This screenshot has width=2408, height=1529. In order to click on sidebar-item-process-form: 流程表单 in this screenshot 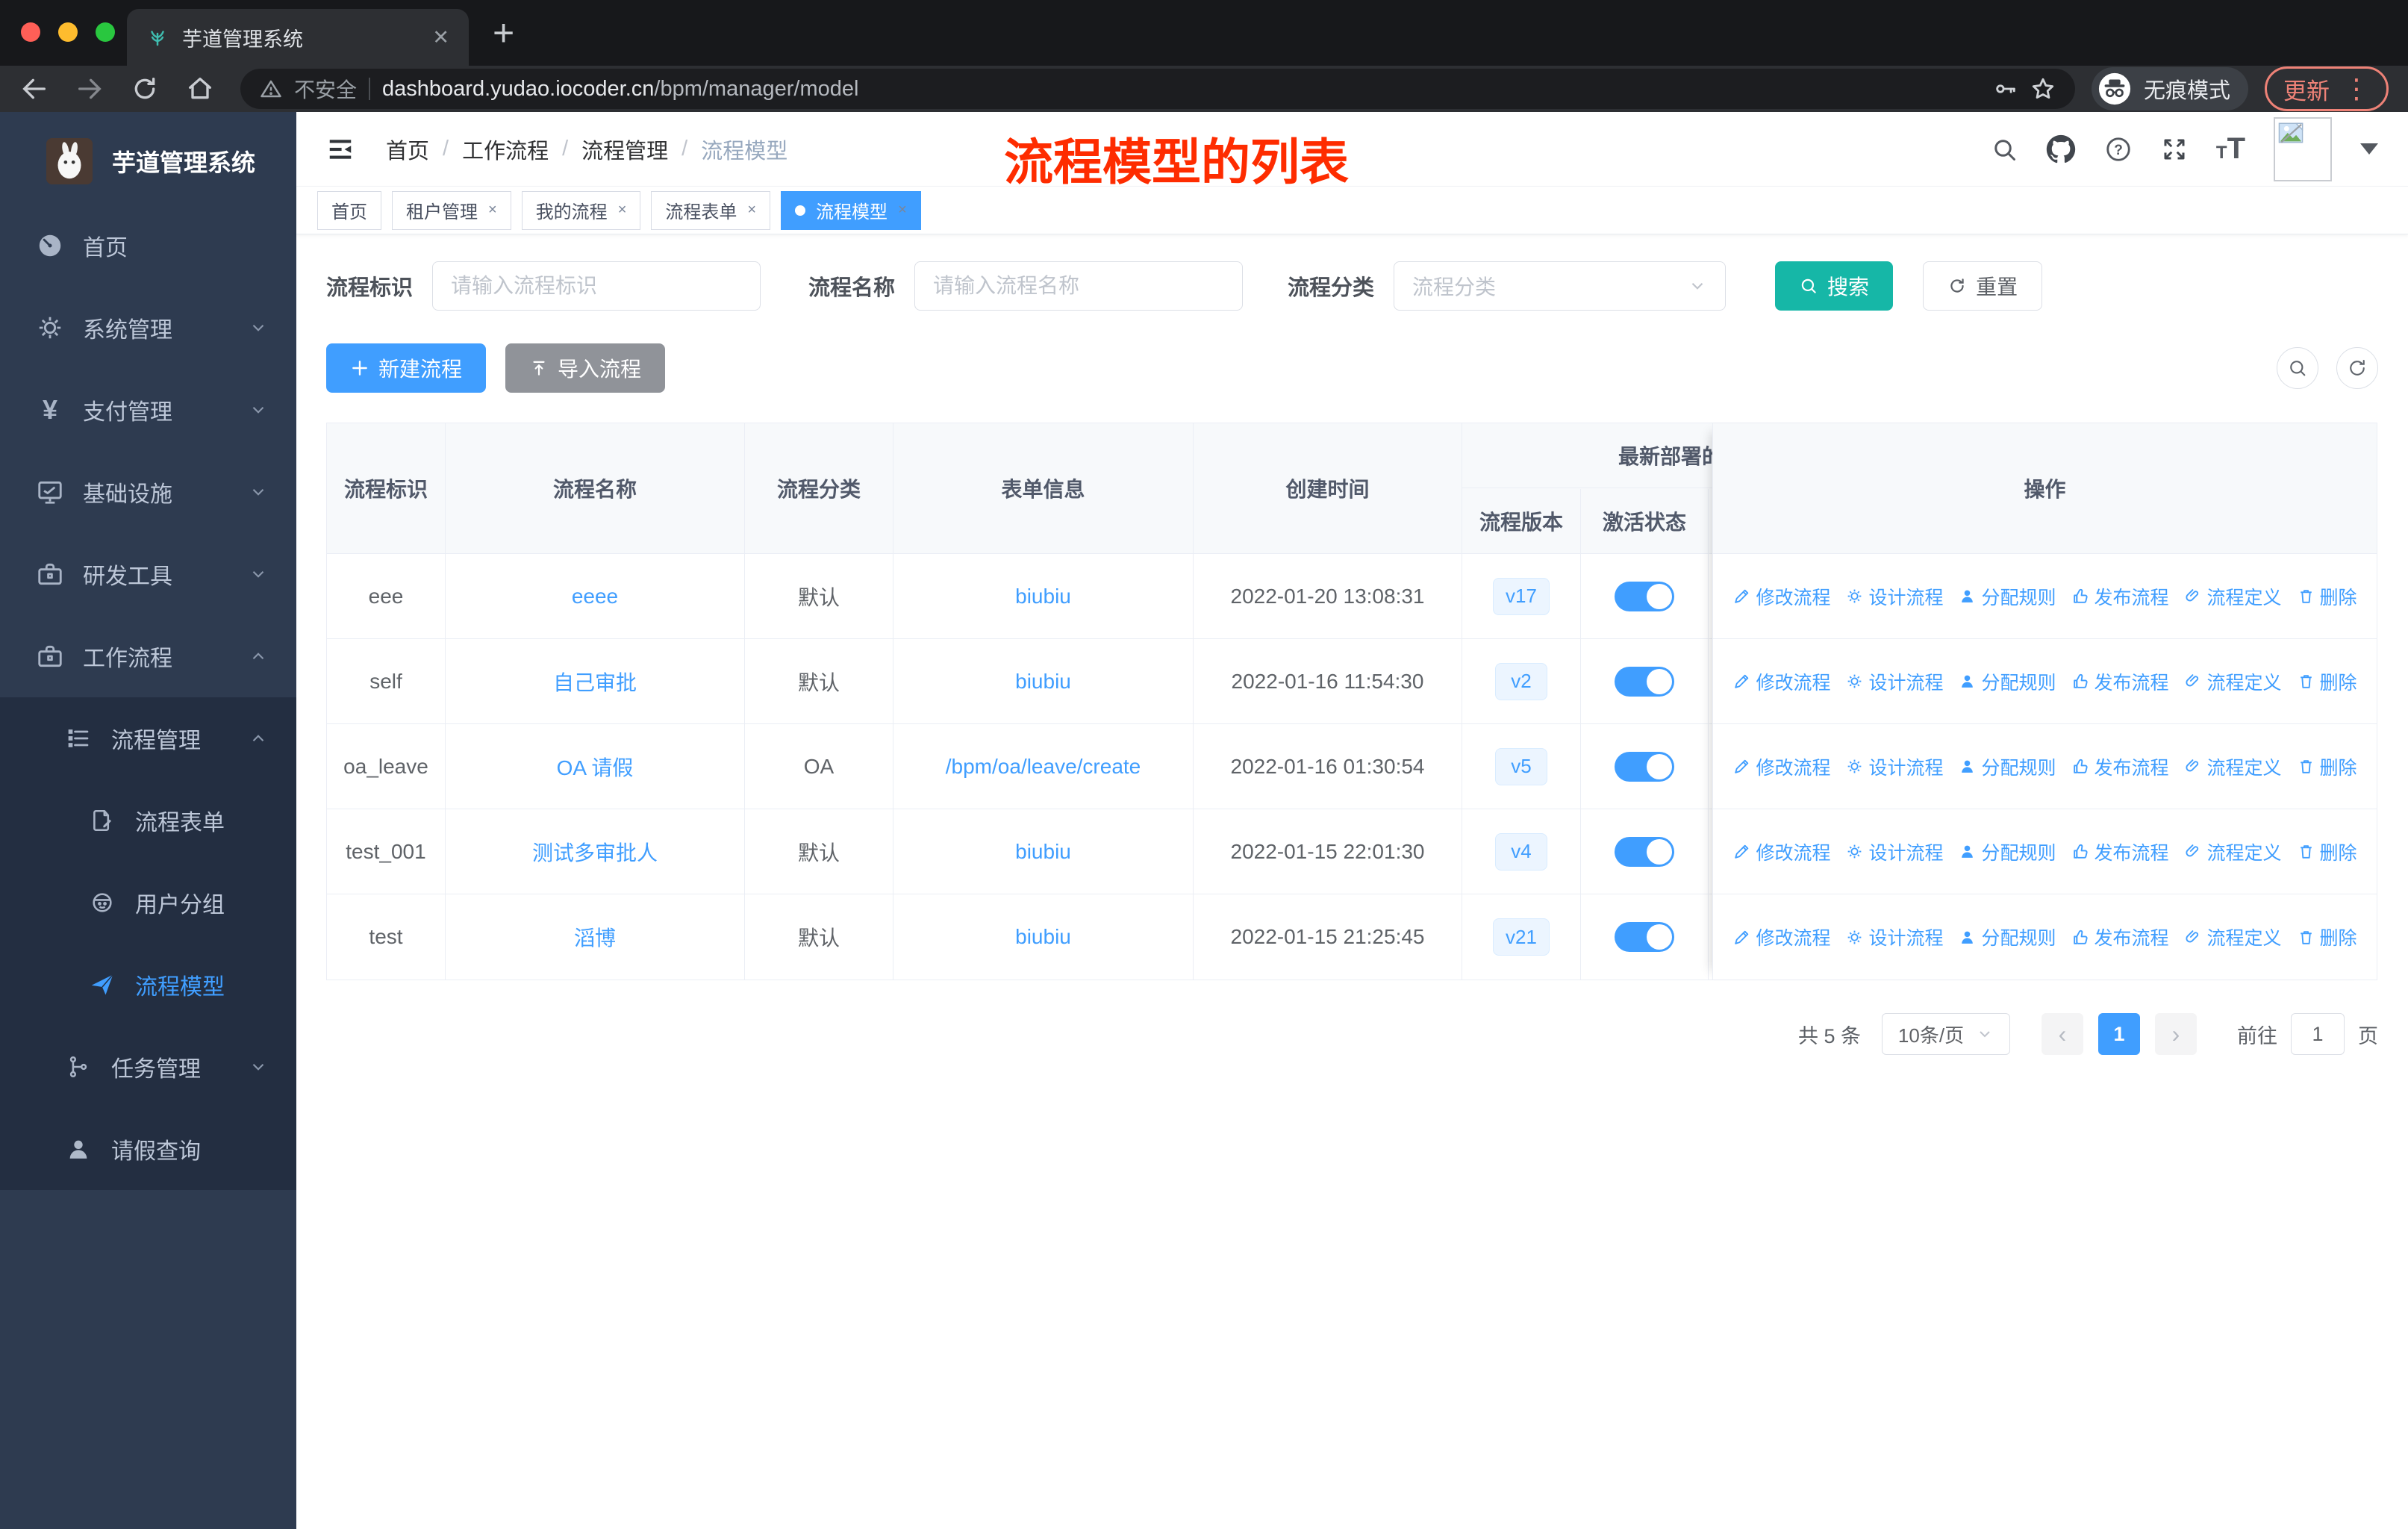, I will do `click(148, 820)`.